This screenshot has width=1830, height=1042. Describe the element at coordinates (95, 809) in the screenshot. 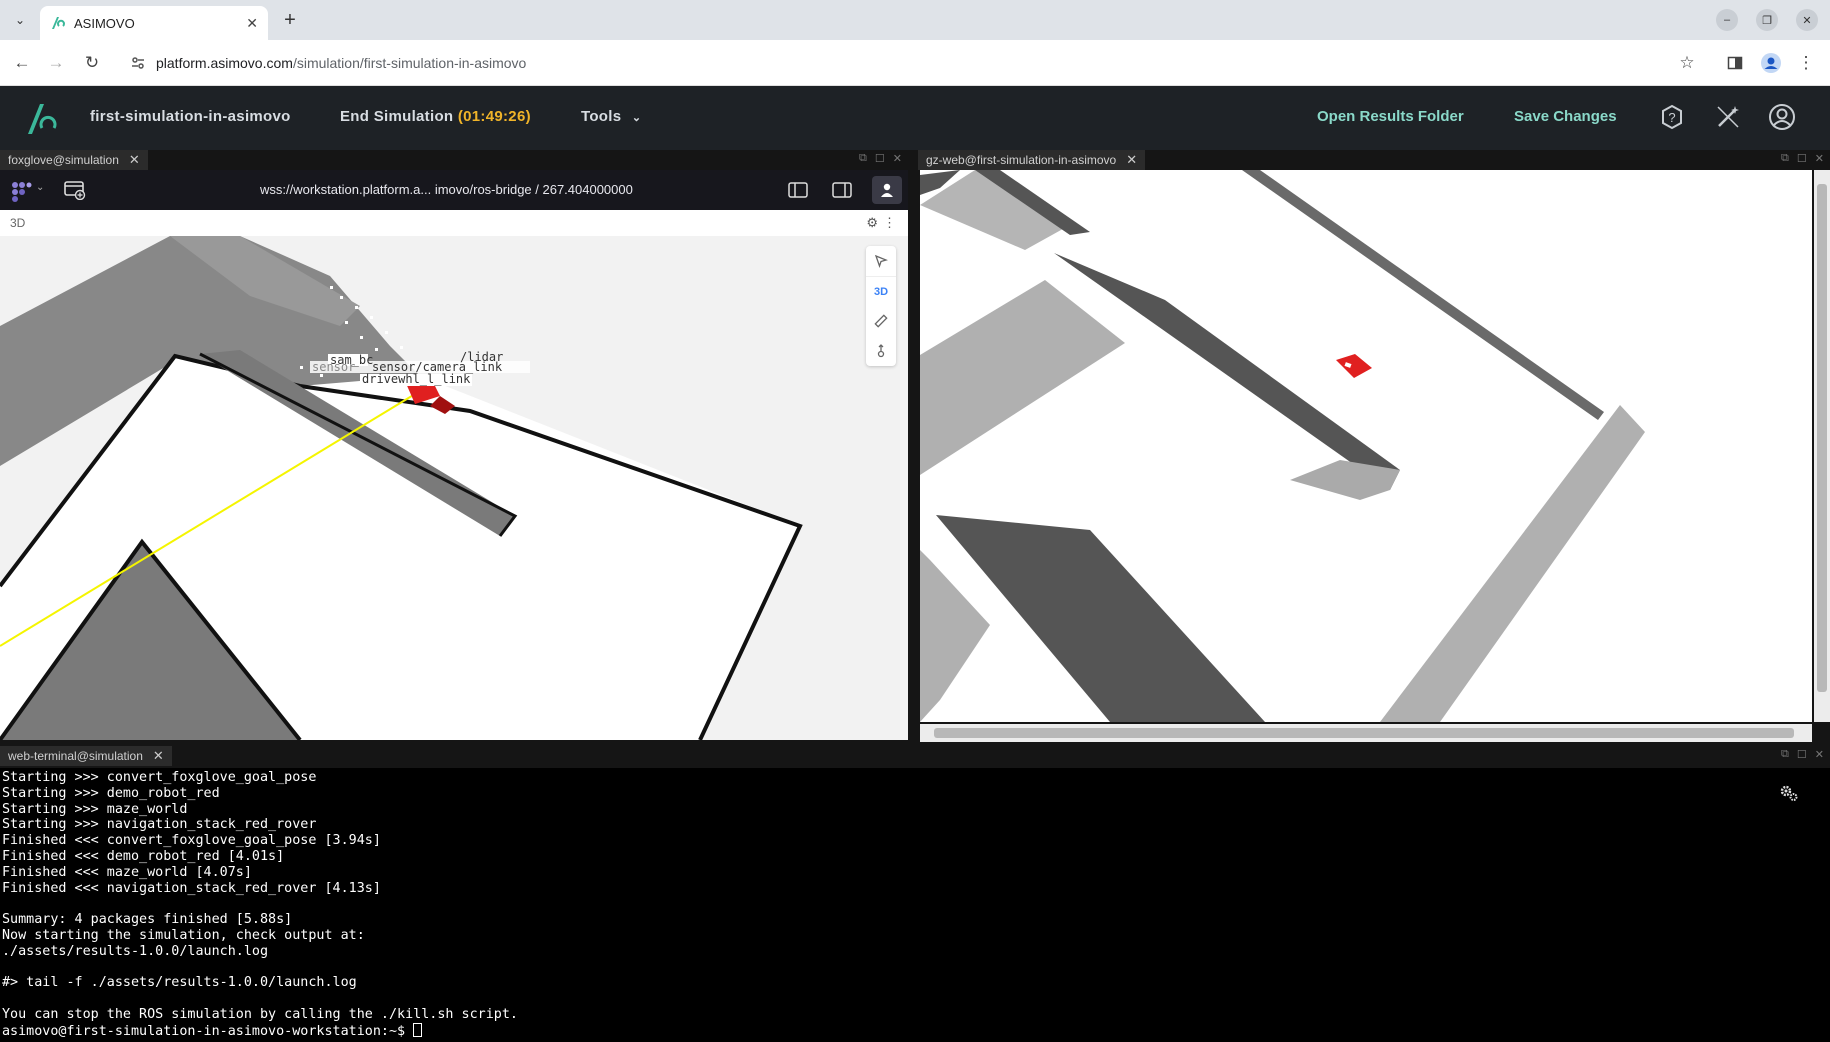

I see `terminal-line: Starting >>> maze_world` at that location.